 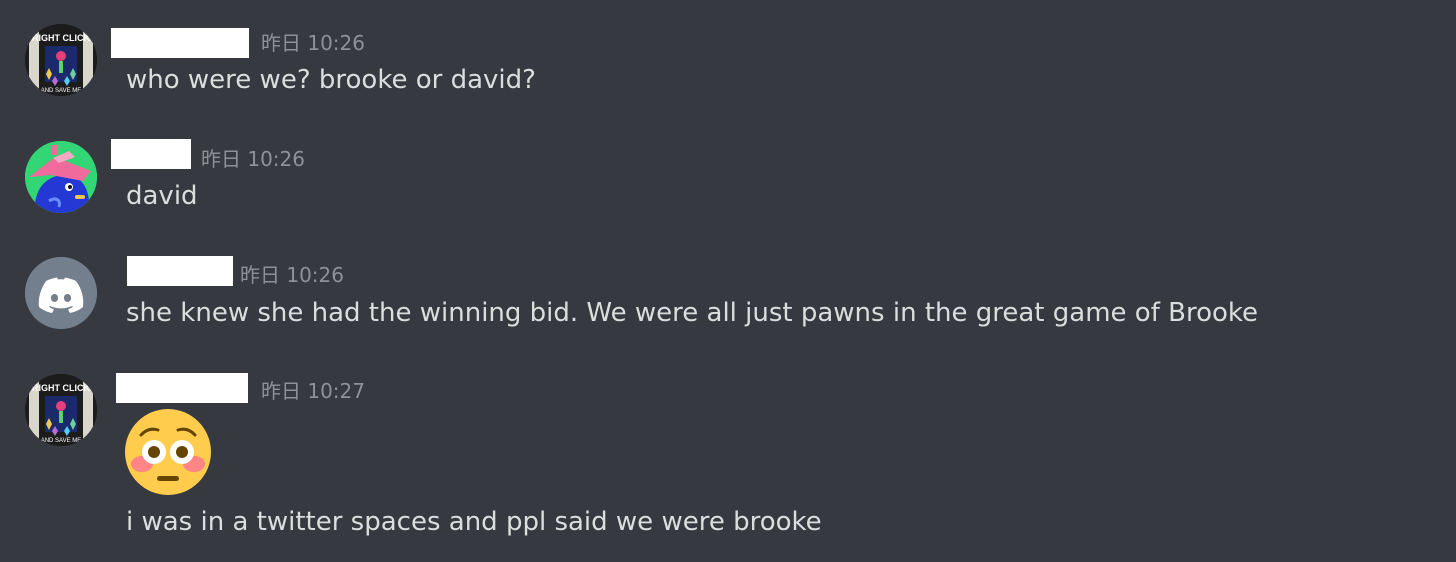 I want to click on message-text: who were we? brooke or david?, so click(x=331, y=80).